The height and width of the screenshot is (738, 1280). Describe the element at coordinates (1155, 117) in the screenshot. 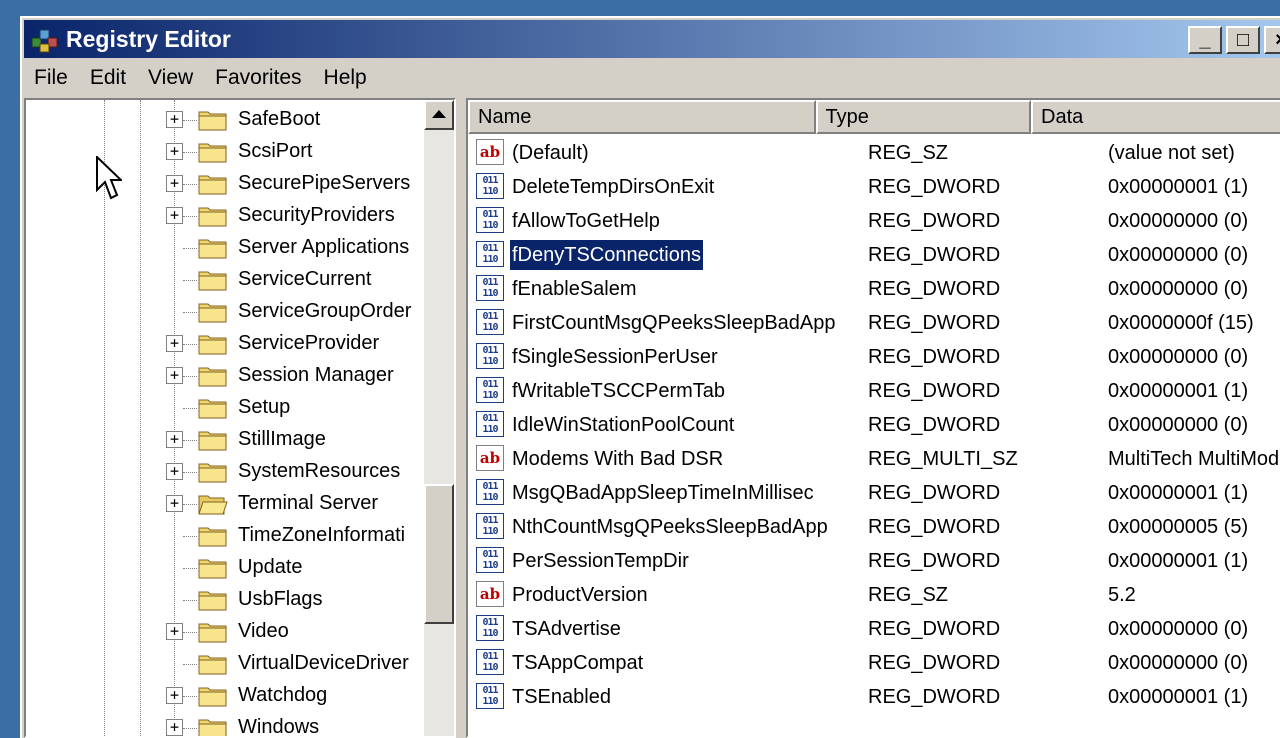

I see `column-header-data: Data` at that location.